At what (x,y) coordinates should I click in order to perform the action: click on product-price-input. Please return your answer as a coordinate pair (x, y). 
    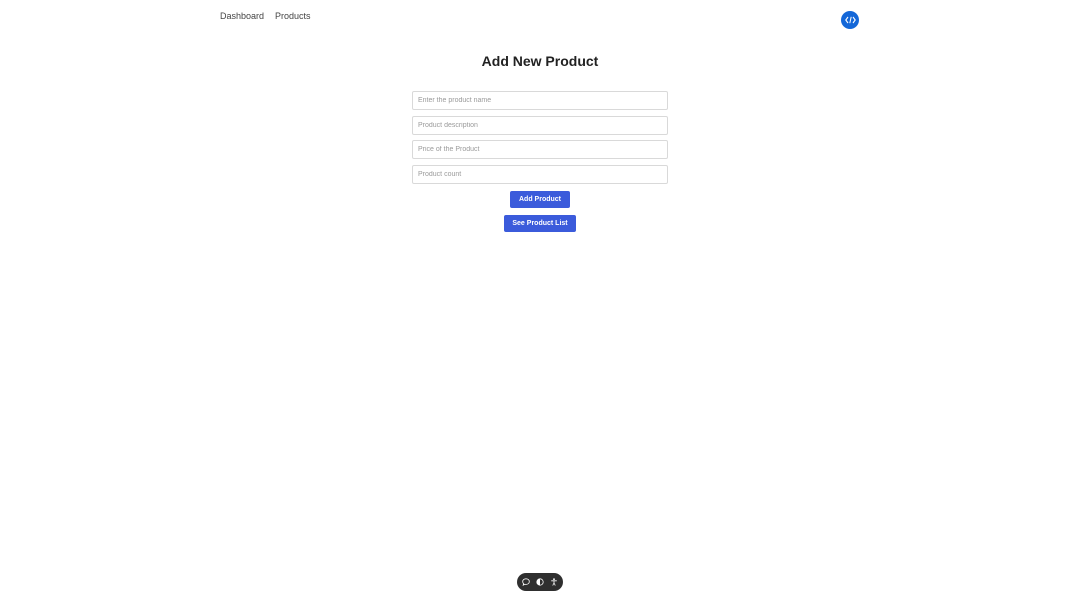
    Looking at the image, I should click on (540, 149).